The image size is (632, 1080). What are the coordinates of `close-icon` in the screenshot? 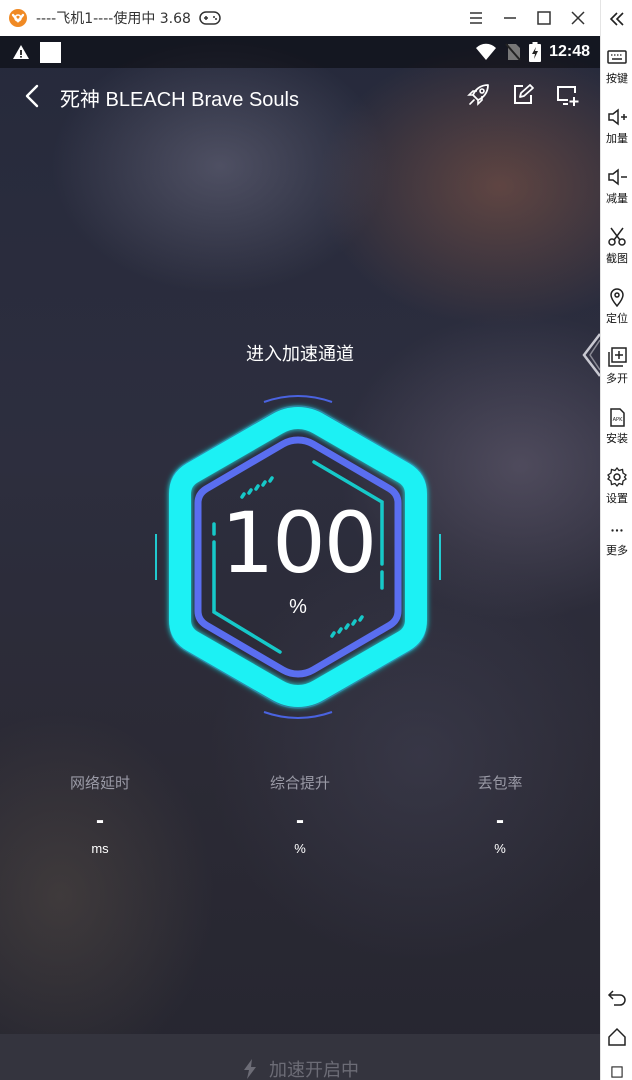 It's located at (578, 18).